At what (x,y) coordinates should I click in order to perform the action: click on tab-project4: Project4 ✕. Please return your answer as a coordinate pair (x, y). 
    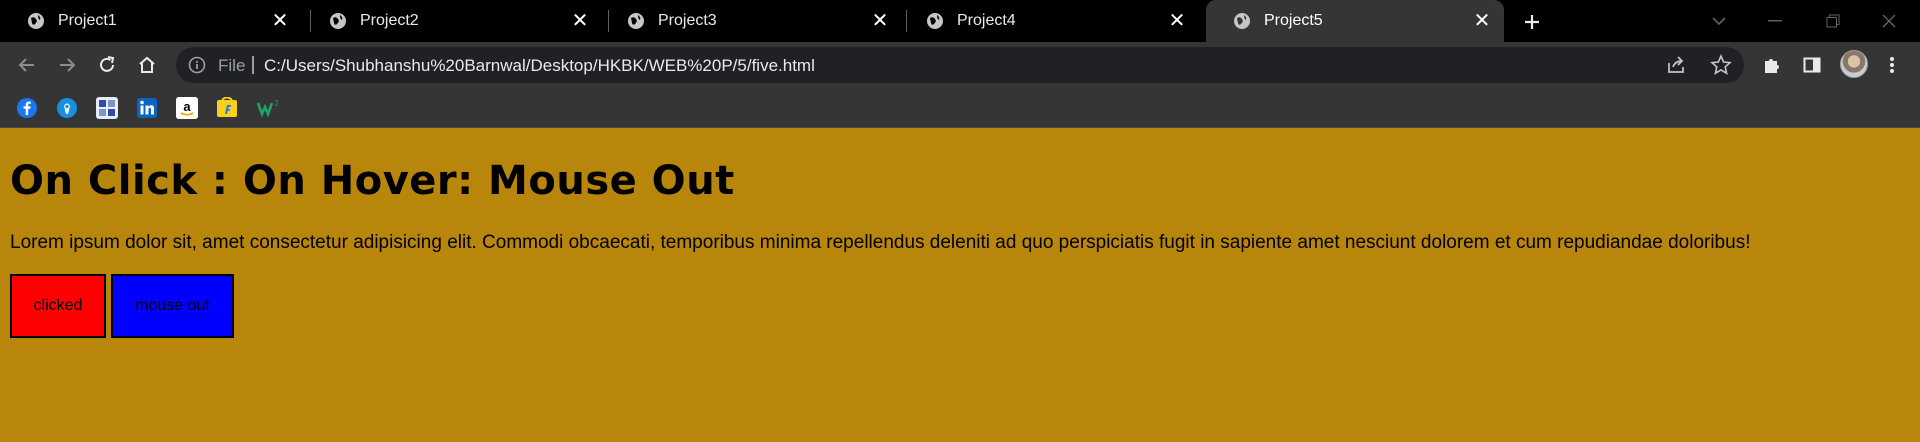
    Looking at the image, I should click on (1049, 21).